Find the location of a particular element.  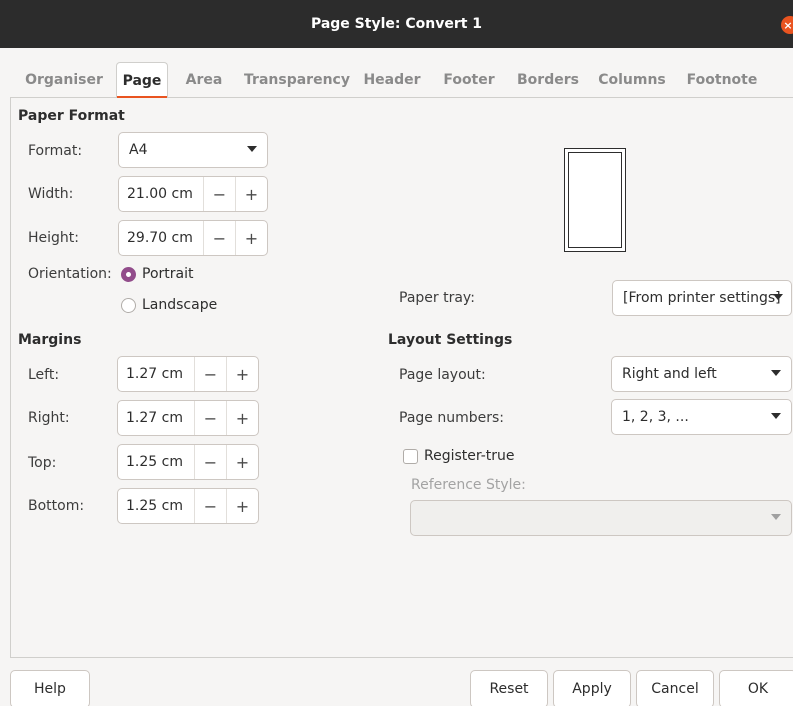

height-spinner: 29.70 cm − + is located at coordinates (193, 238).